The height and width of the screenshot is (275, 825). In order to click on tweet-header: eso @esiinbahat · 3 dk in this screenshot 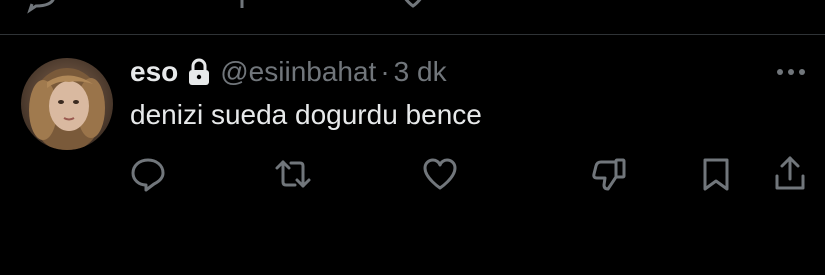, I will do `click(288, 72)`.